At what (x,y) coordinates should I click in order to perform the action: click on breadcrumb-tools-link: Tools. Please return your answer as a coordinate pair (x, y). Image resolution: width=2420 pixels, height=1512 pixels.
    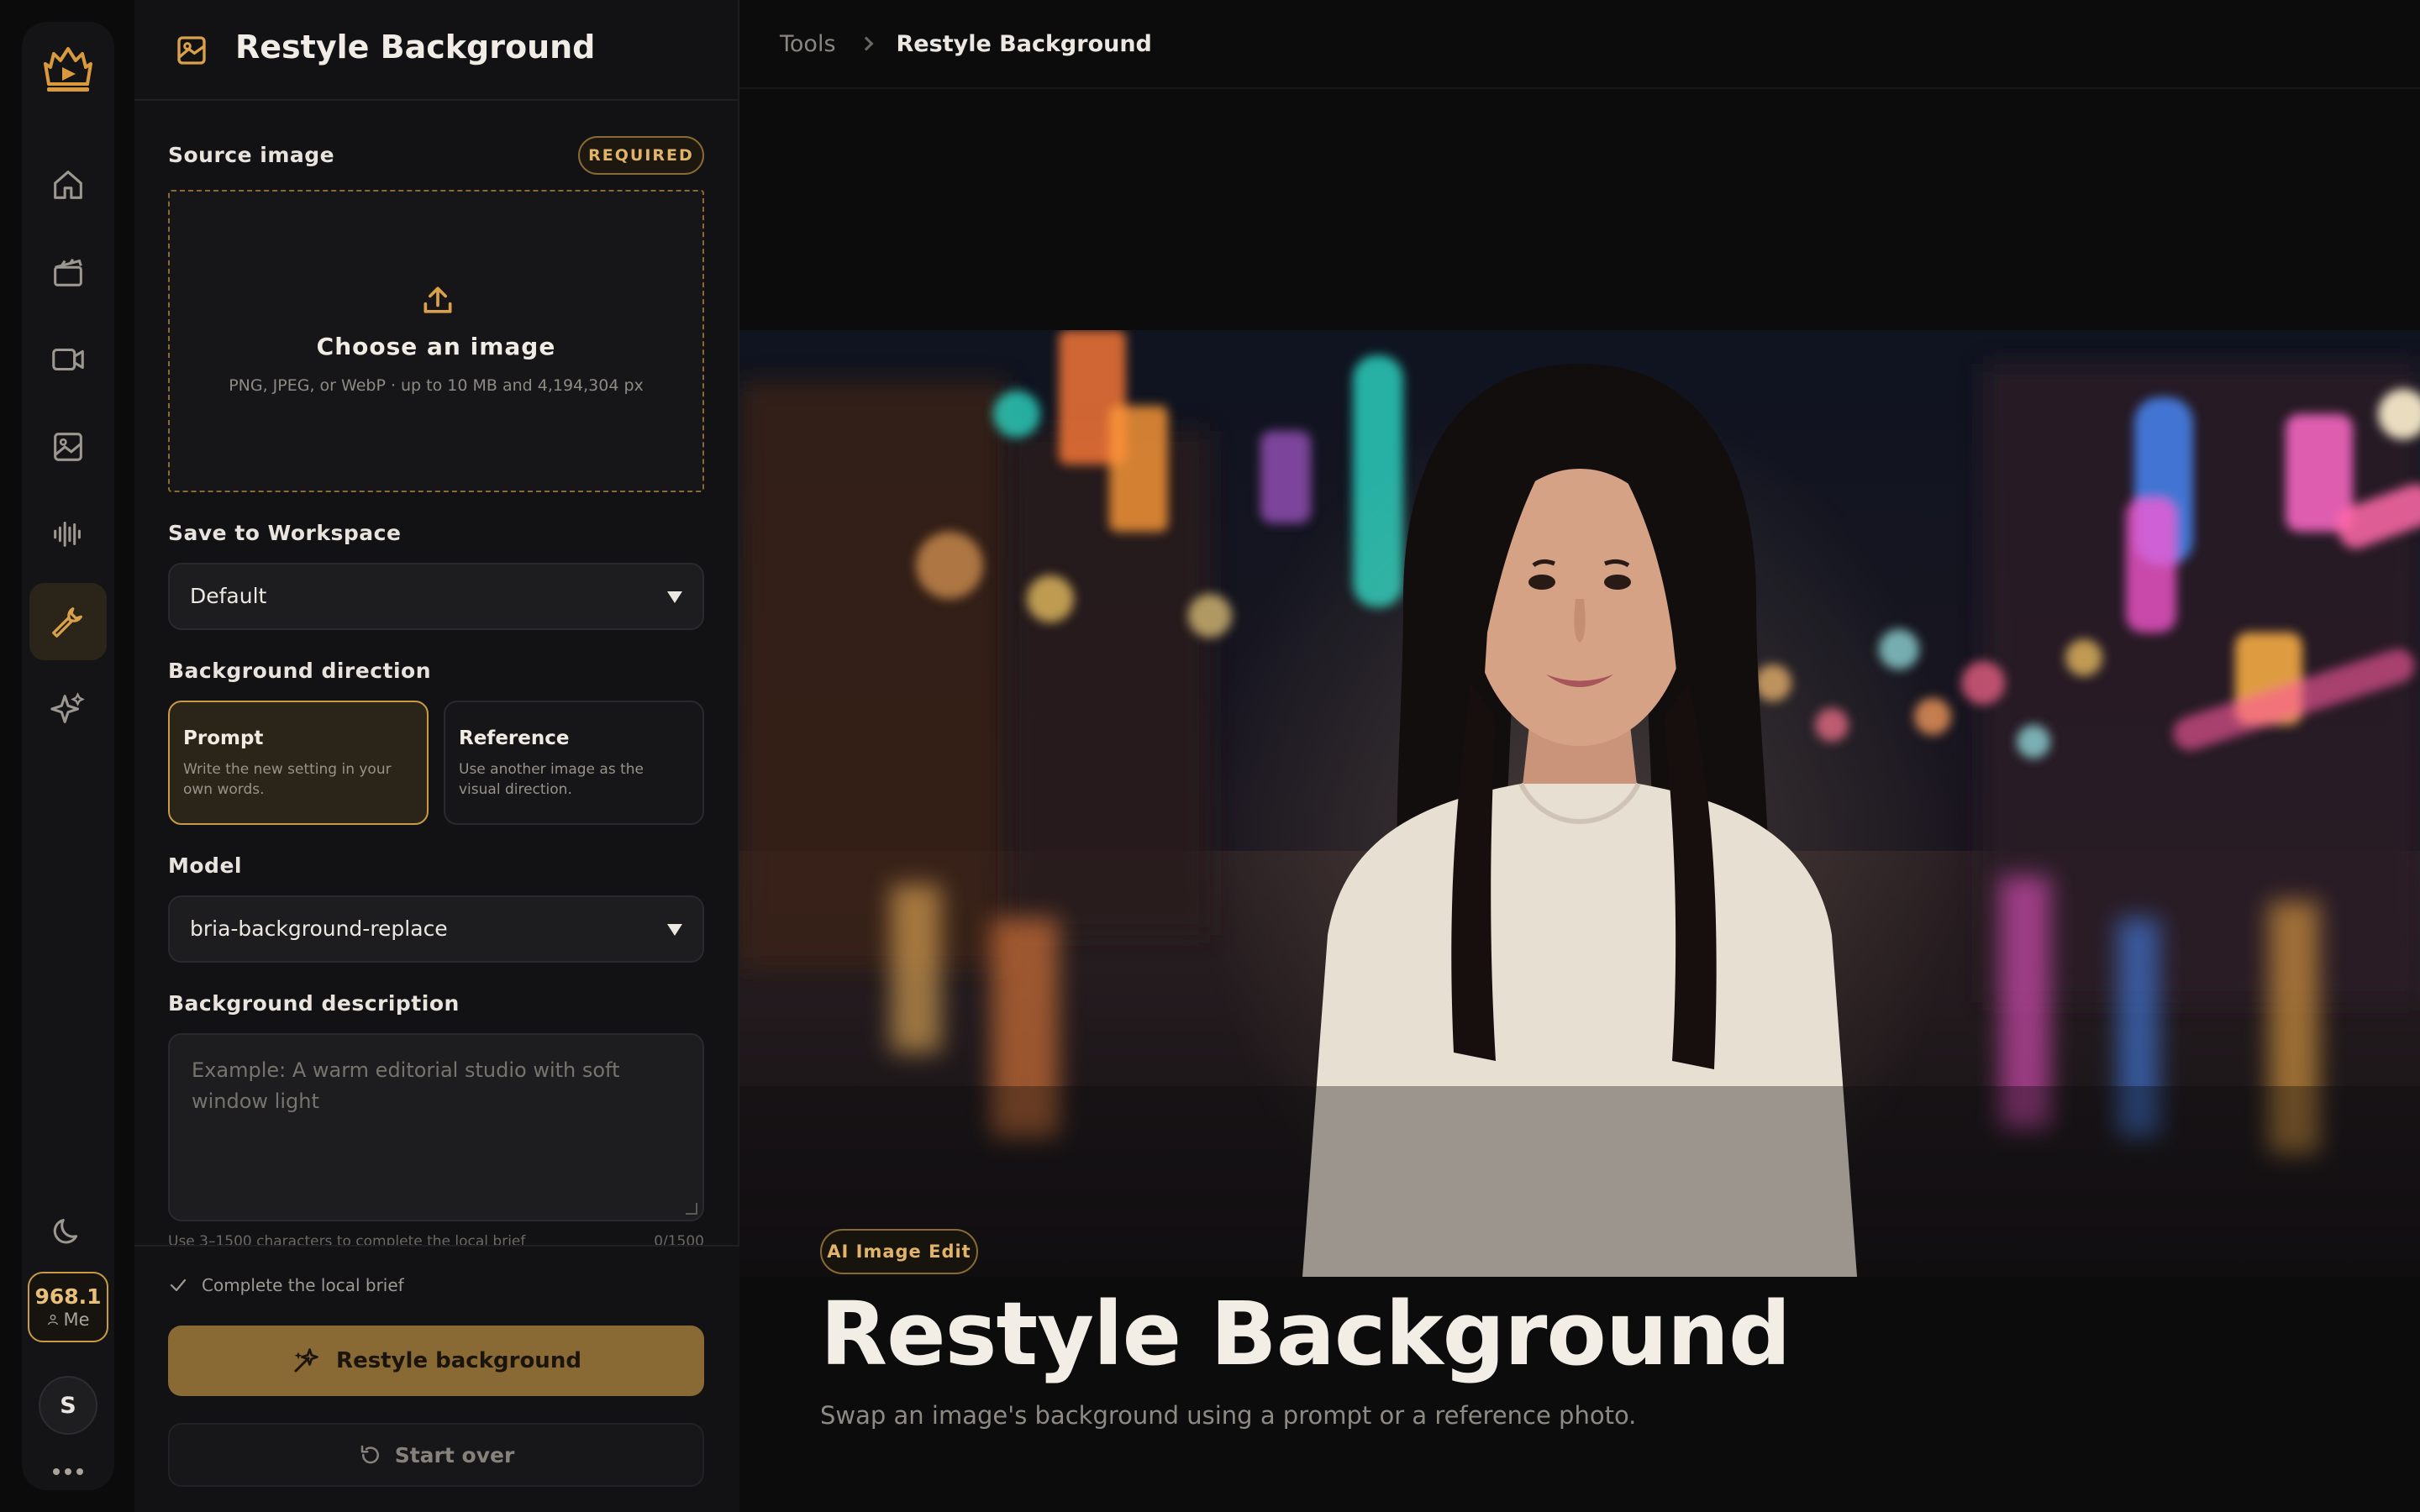
    Looking at the image, I should click on (808, 44).